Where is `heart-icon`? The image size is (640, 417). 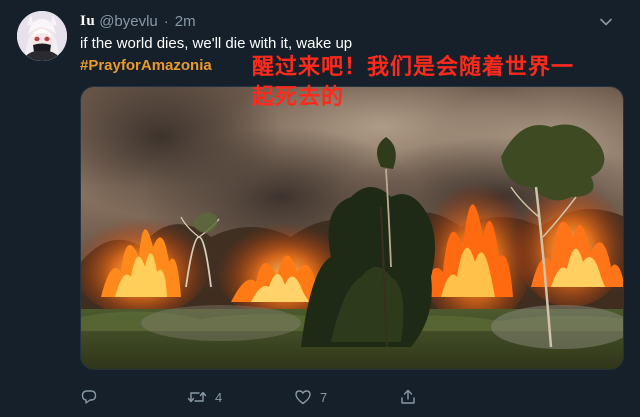 heart-icon is located at coordinates (303, 397).